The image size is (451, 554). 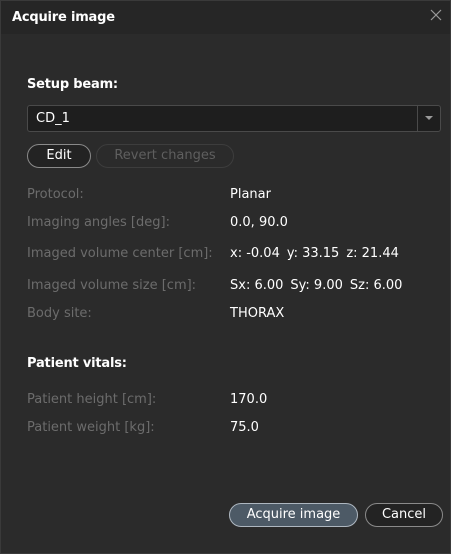 What do you see at coordinates (91, 427) in the screenshot?
I see `patient-weight-label: Patient weight [kg]:` at bounding box center [91, 427].